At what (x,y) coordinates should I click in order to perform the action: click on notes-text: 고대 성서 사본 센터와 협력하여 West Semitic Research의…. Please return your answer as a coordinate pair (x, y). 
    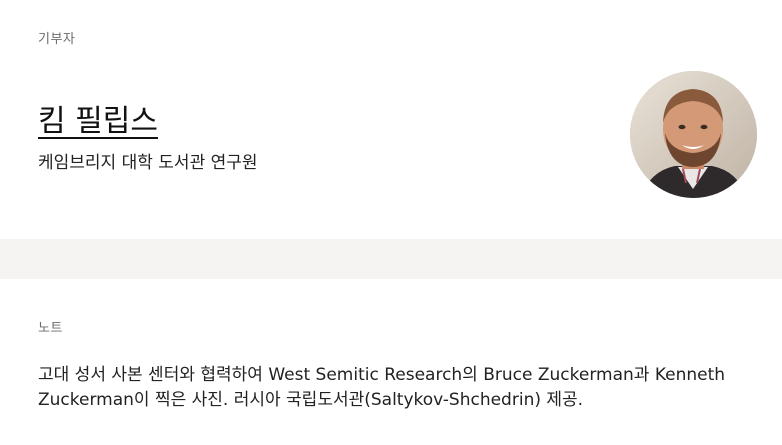
    Looking at the image, I should click on (382, 387).